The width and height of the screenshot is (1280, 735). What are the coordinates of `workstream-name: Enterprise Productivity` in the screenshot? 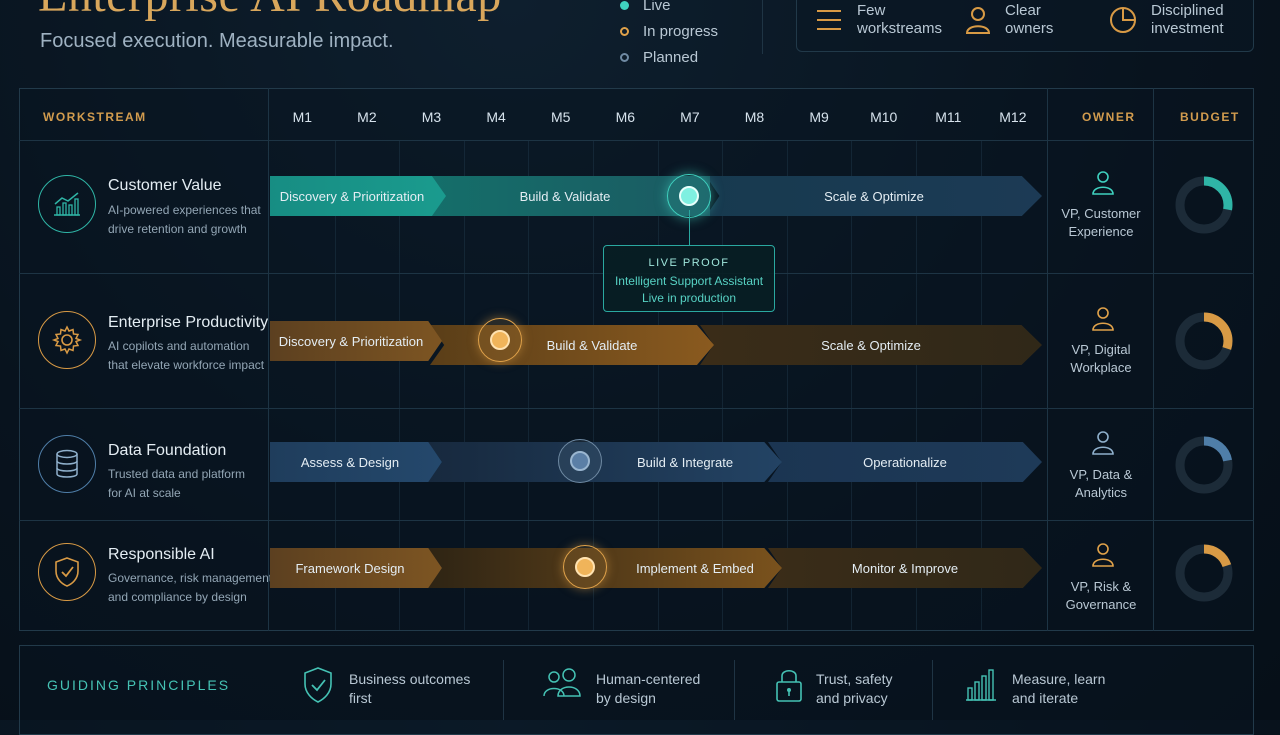 It's located at (188, 322).